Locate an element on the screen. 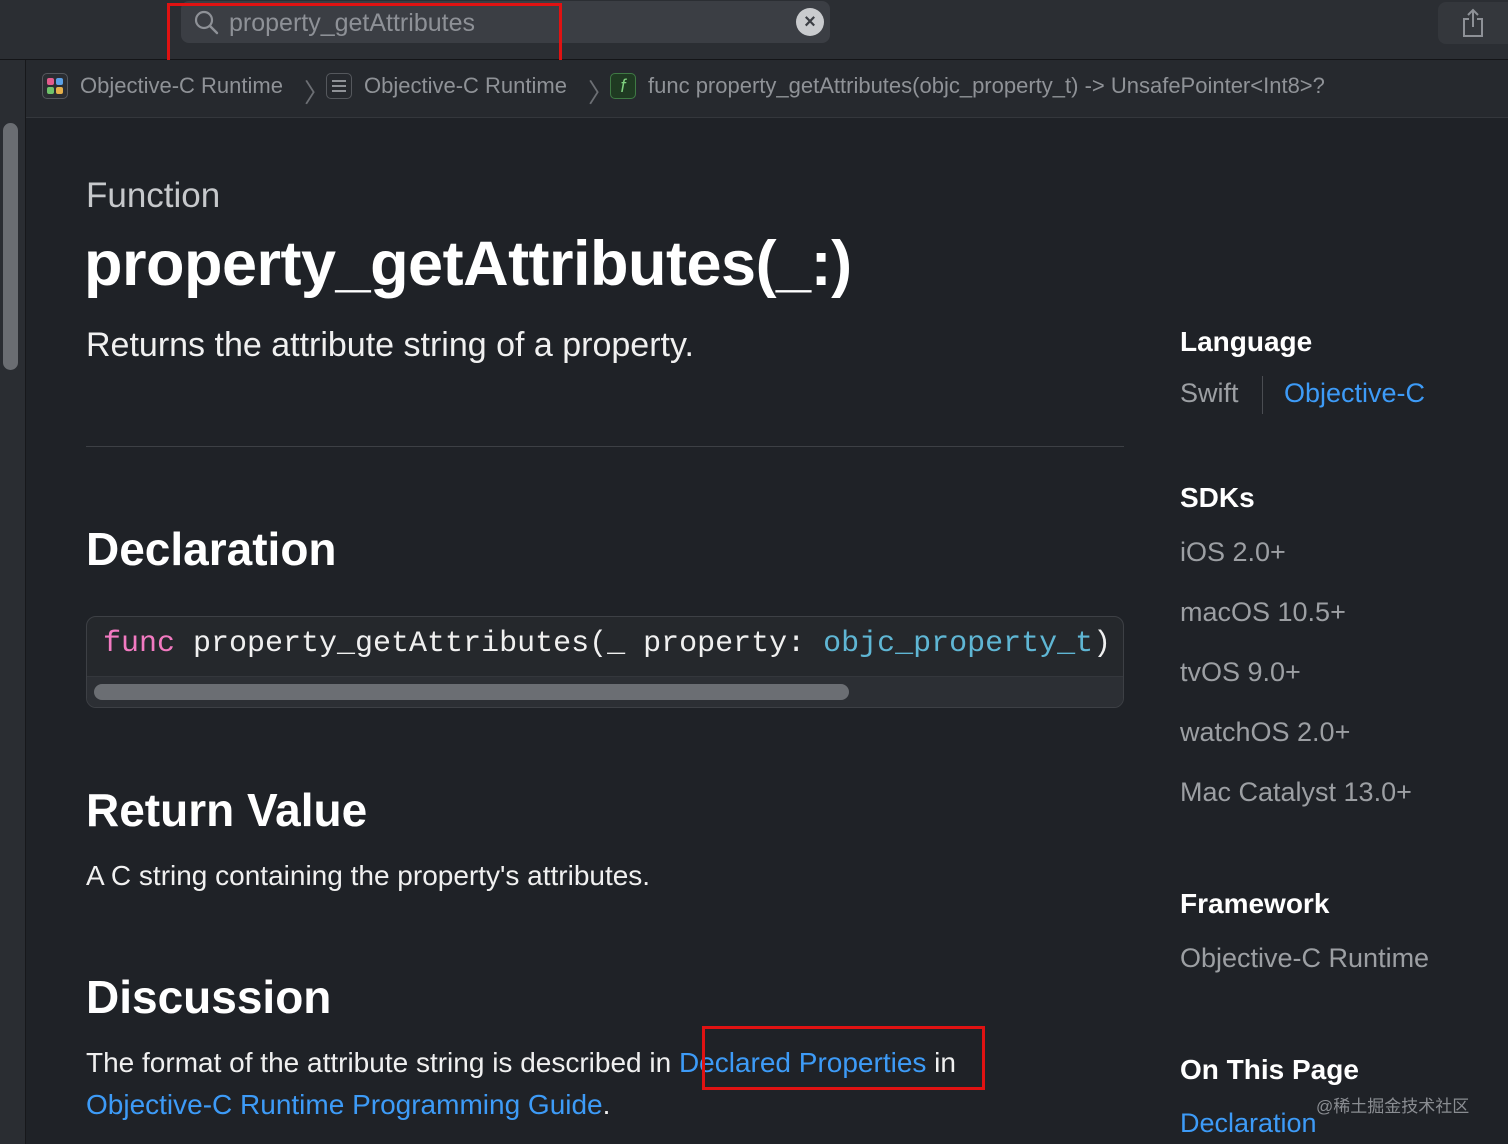  sdk-ios: iOS 2.0+ is located at coordinates (1233, 552).